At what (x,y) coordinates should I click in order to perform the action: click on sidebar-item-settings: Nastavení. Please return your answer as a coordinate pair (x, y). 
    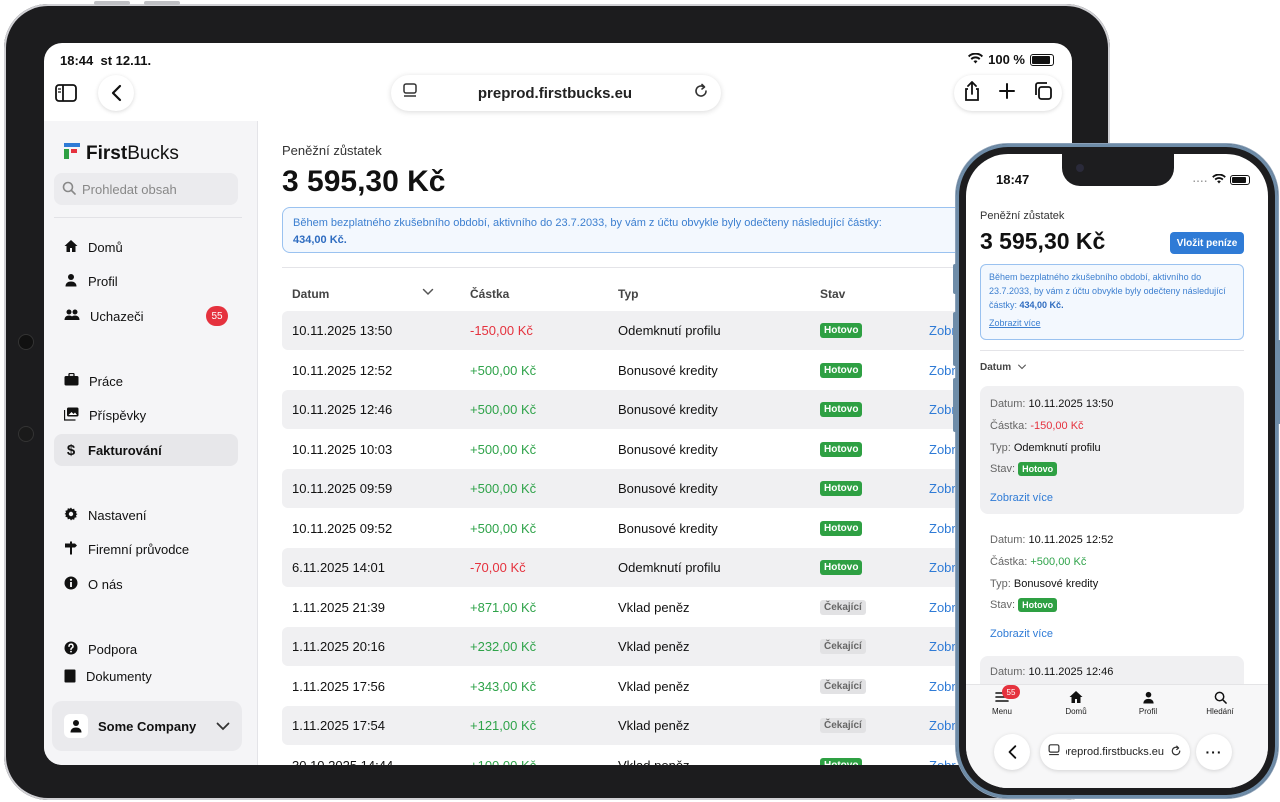
    Looking at the image, I should click on (146, 515).